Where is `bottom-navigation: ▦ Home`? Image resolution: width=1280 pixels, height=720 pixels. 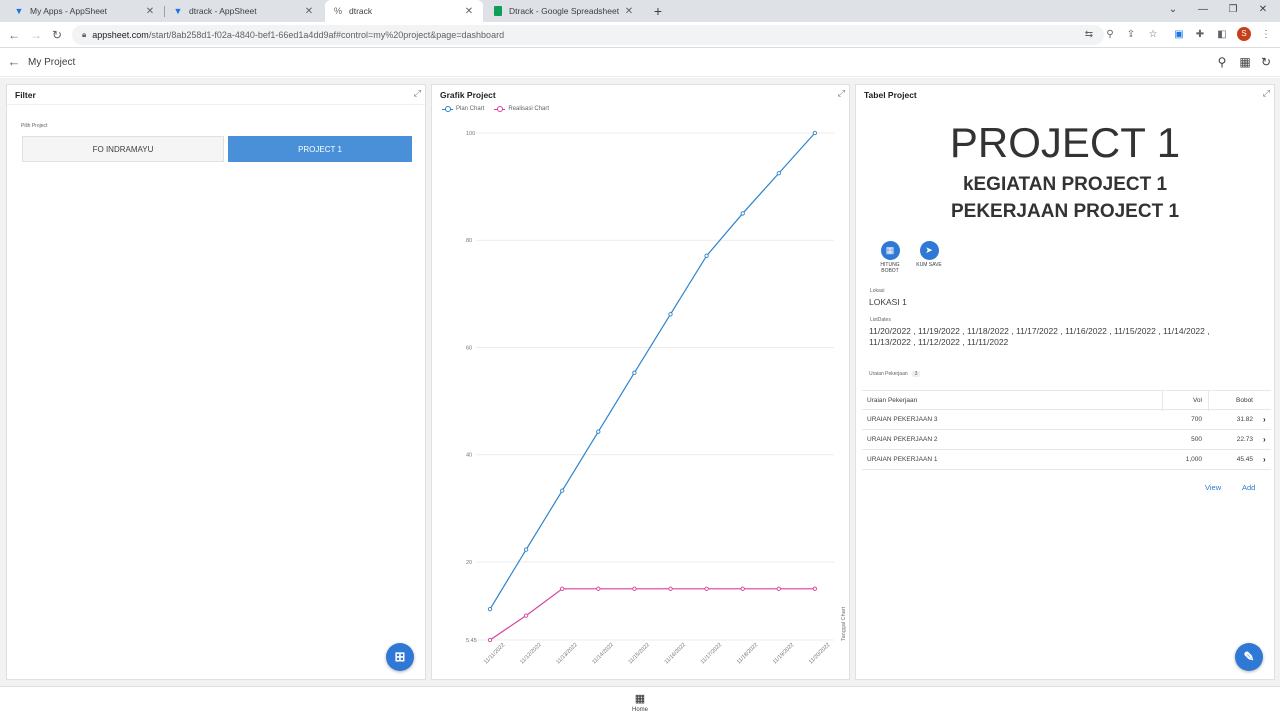 bottom-navigation: ▦ Home is located at coordinates (640, 703).